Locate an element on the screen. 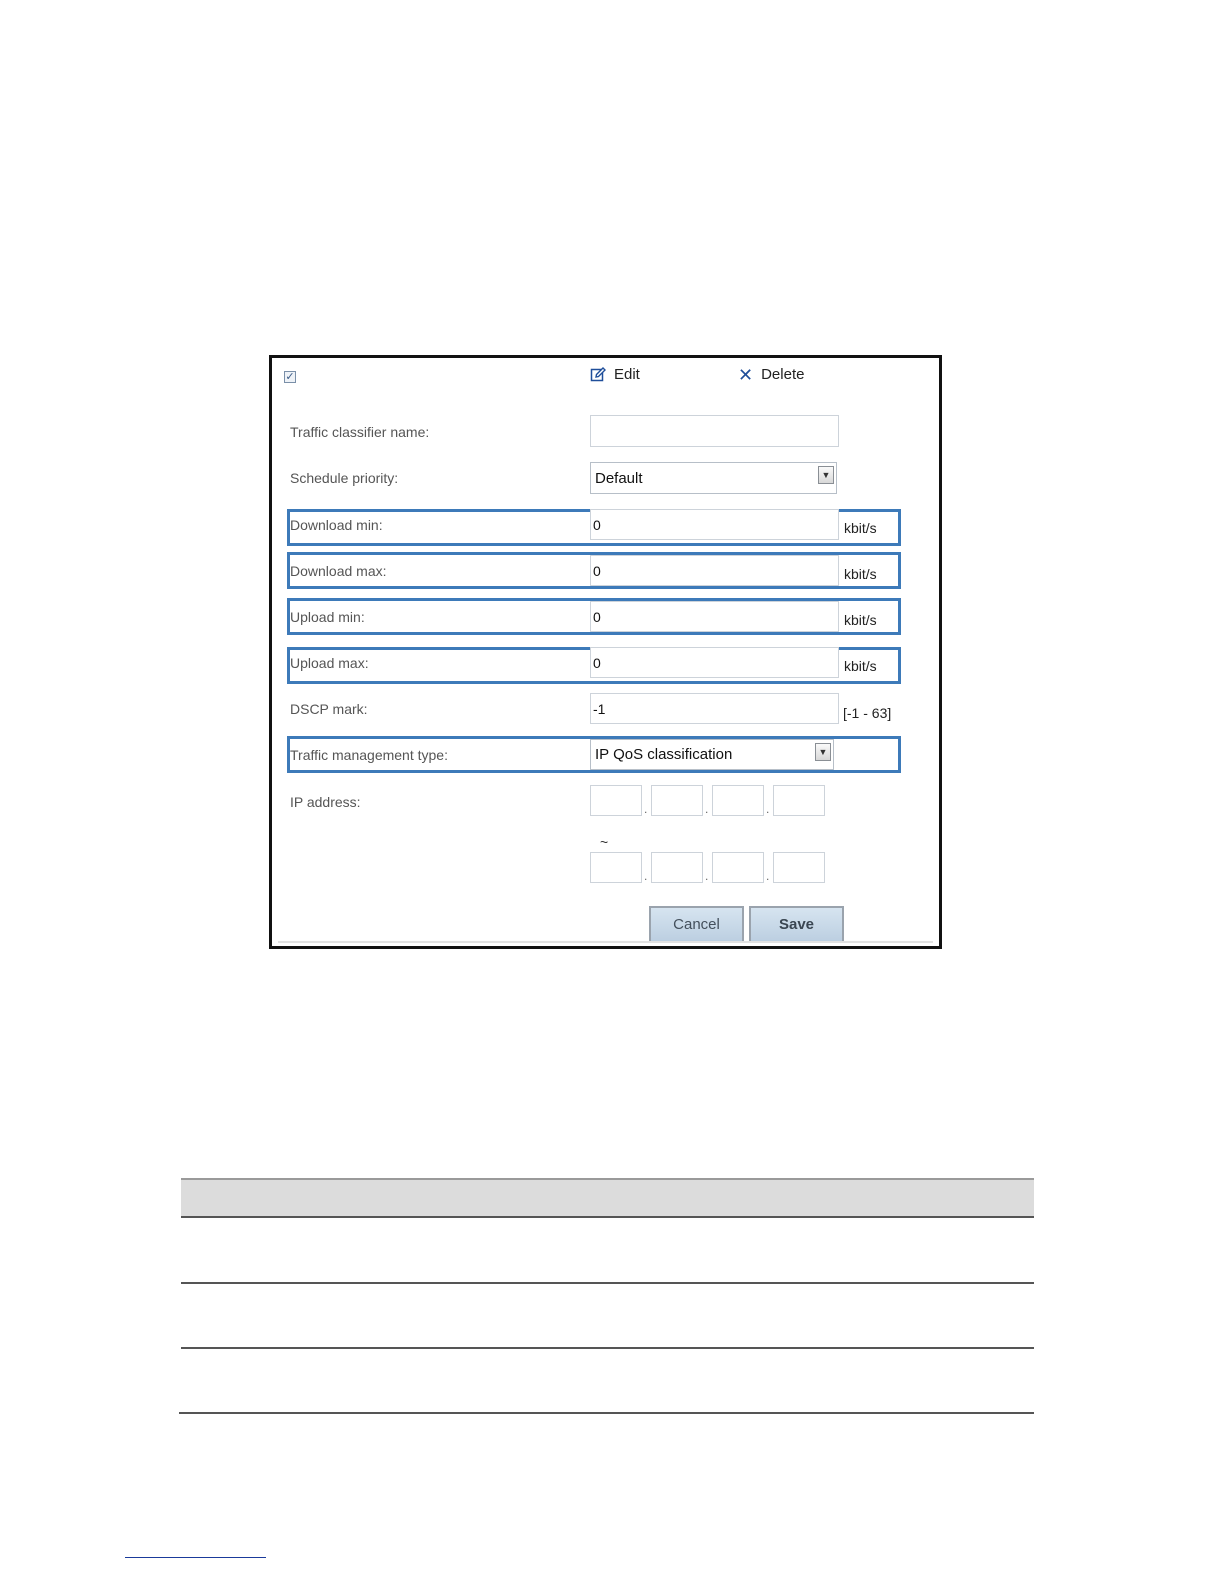 The image size is (1224, 1584). panel-bottom-divider is located at coordinates (605, 942).